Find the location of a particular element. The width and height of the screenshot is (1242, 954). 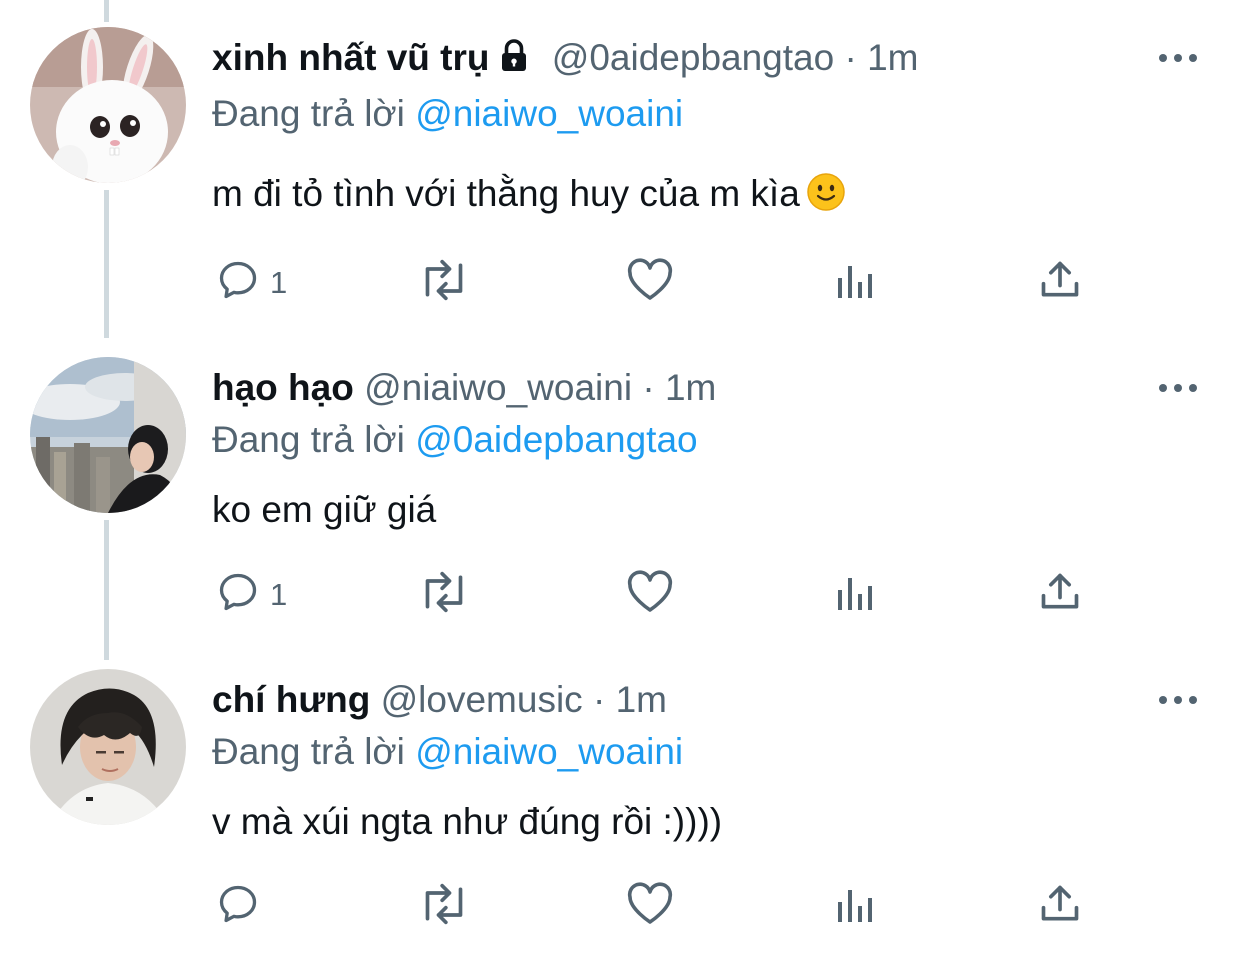

tweet-actions is located at coordinates (652, 908).